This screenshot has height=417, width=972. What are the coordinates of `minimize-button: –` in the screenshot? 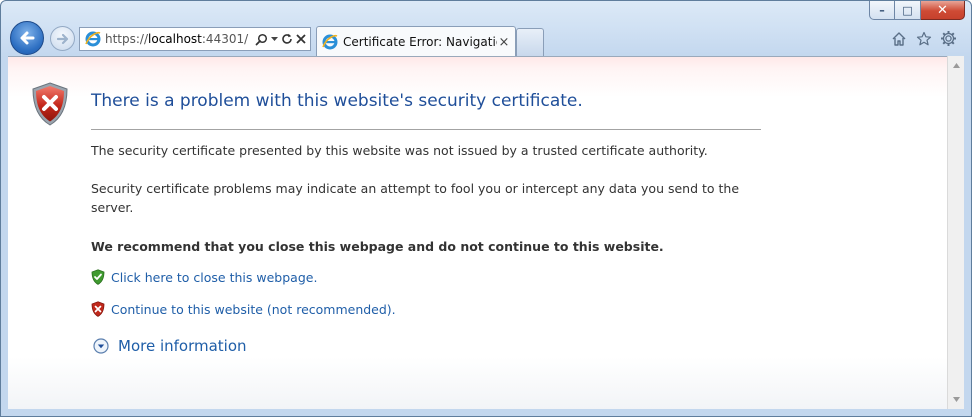 It's located at (882, 10).